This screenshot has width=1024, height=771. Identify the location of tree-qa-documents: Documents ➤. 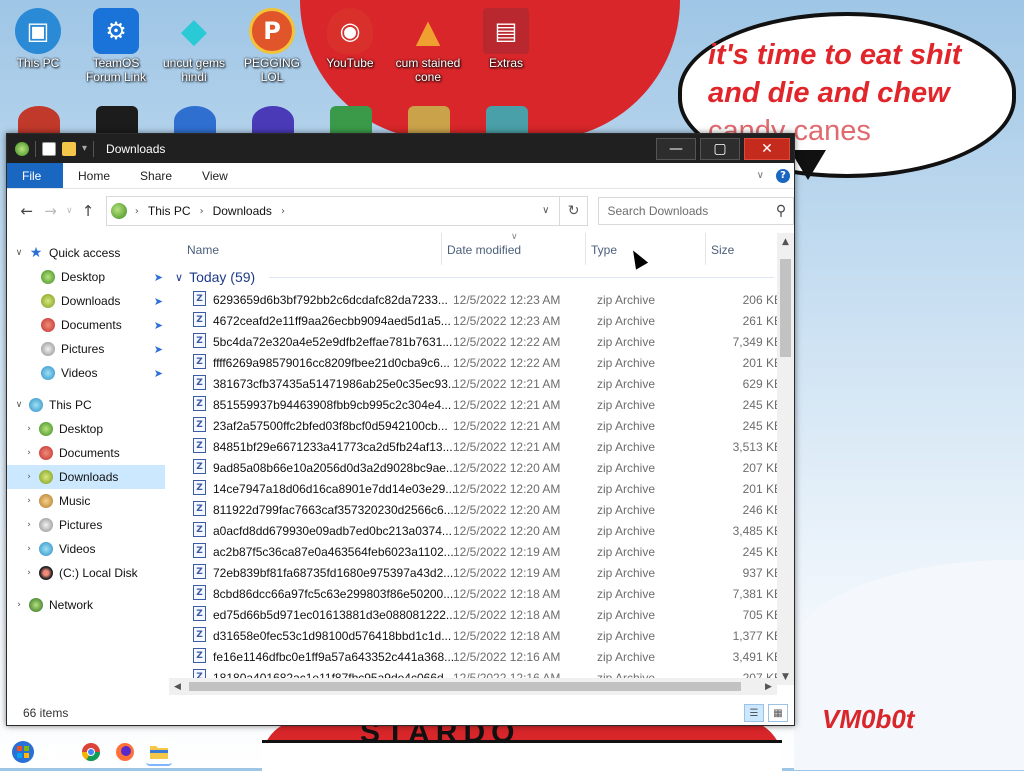
(86, 325).